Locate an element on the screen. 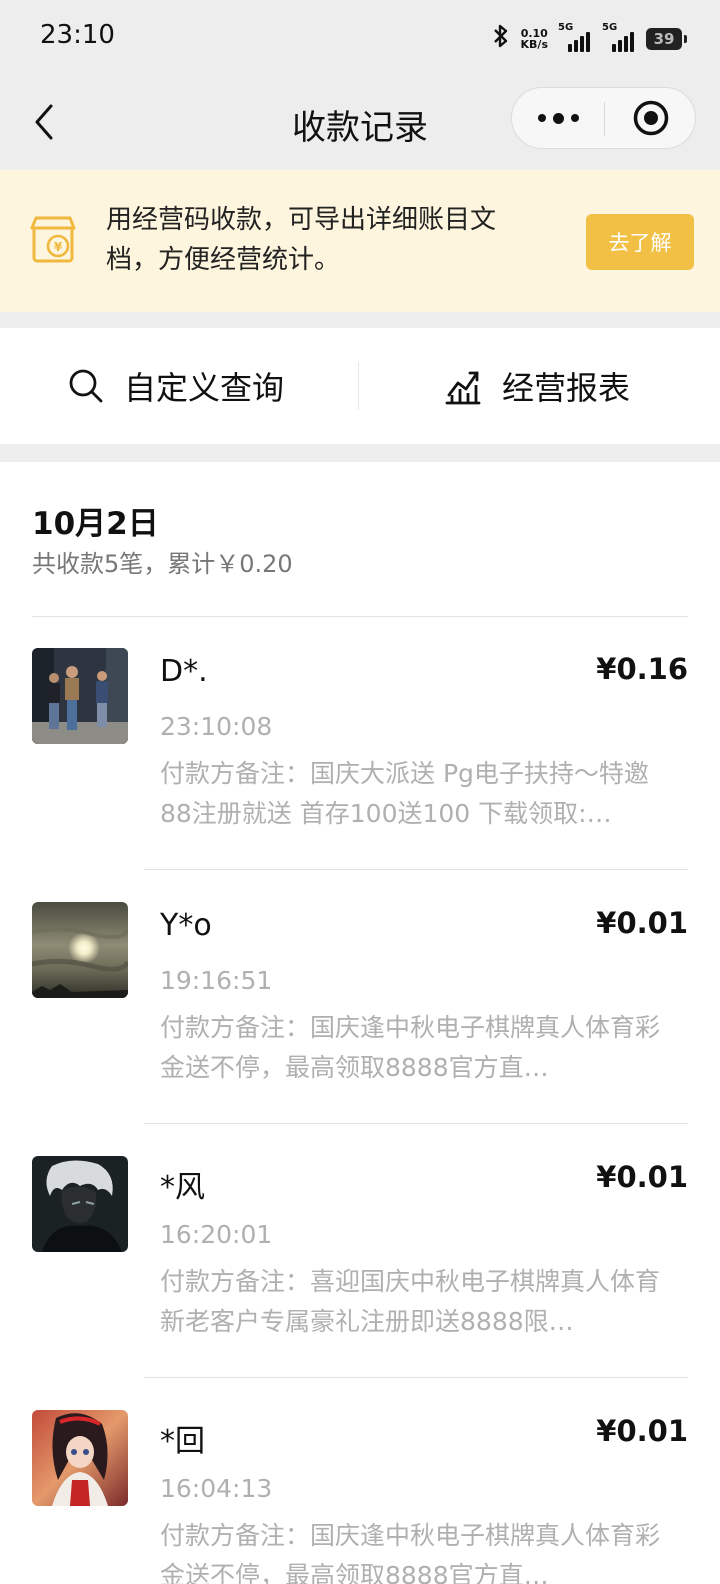  network-speed-unit: KB/s is located at coordinates (534, 44).